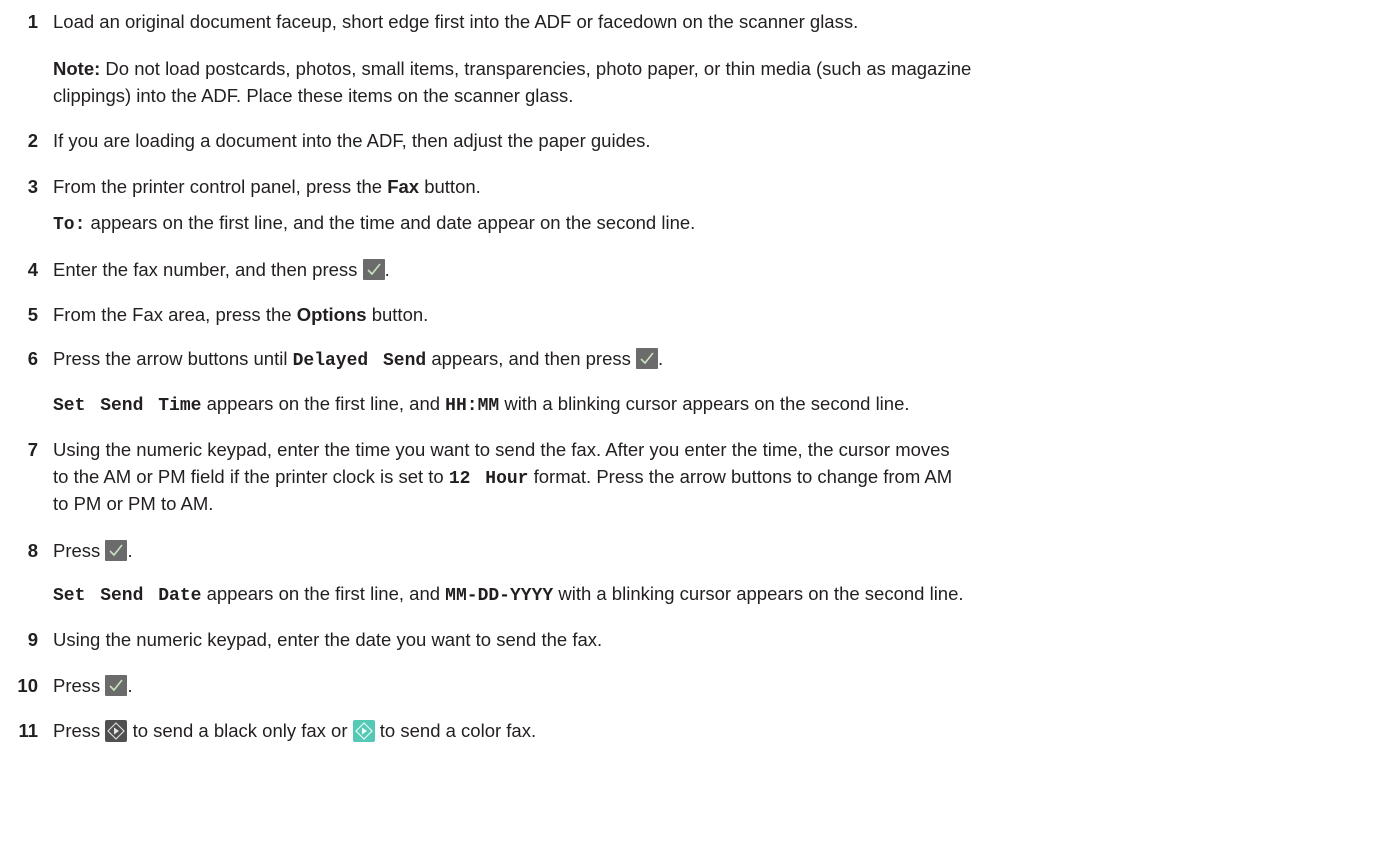 The height and width of the screenshot is (863, 1374). Describe the element at coordinates (32, 269) in the screenshot. I see `step-number: 4` at that location.